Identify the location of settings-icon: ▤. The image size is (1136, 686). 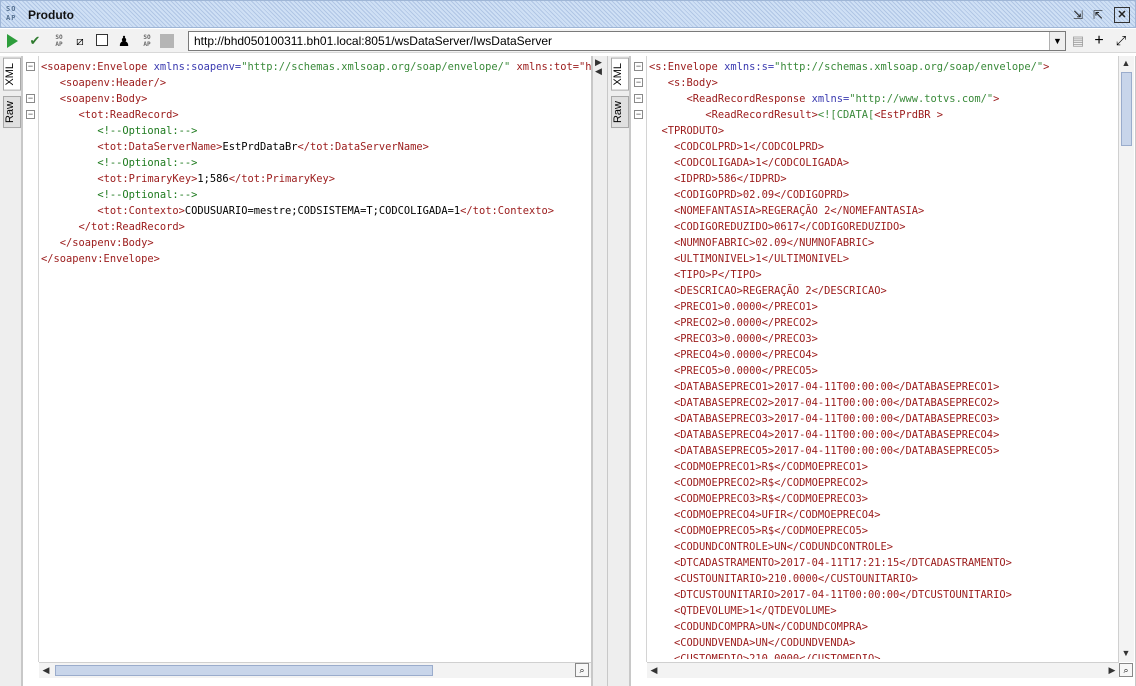
(1078, 41).